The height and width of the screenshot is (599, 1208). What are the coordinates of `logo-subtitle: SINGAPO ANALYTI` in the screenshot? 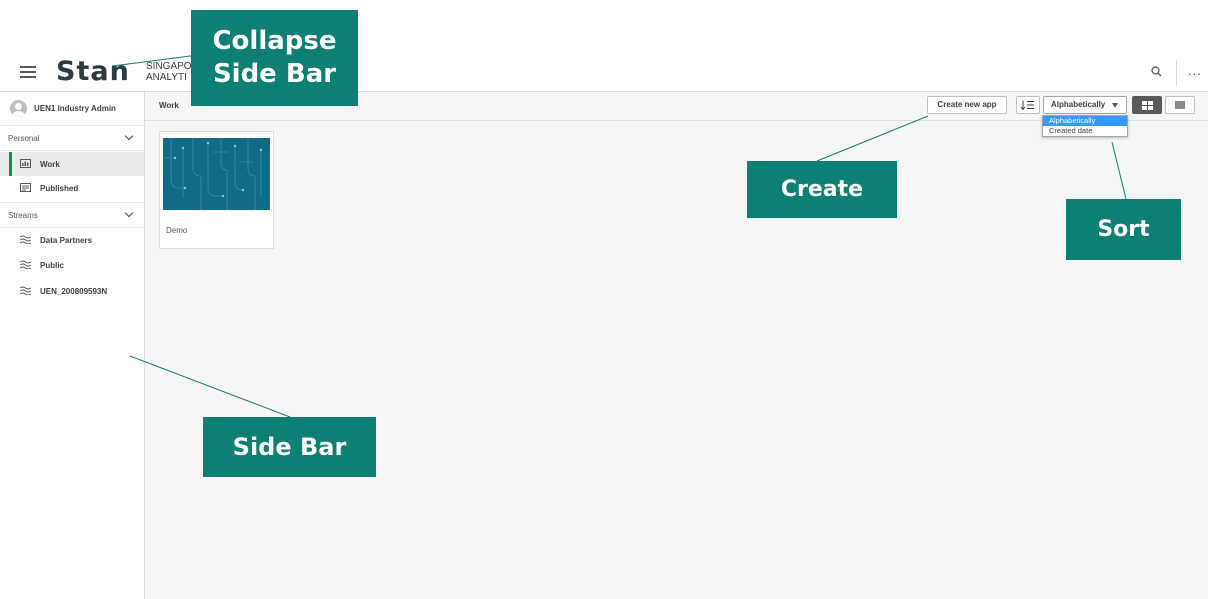 It's located at (169, 72).